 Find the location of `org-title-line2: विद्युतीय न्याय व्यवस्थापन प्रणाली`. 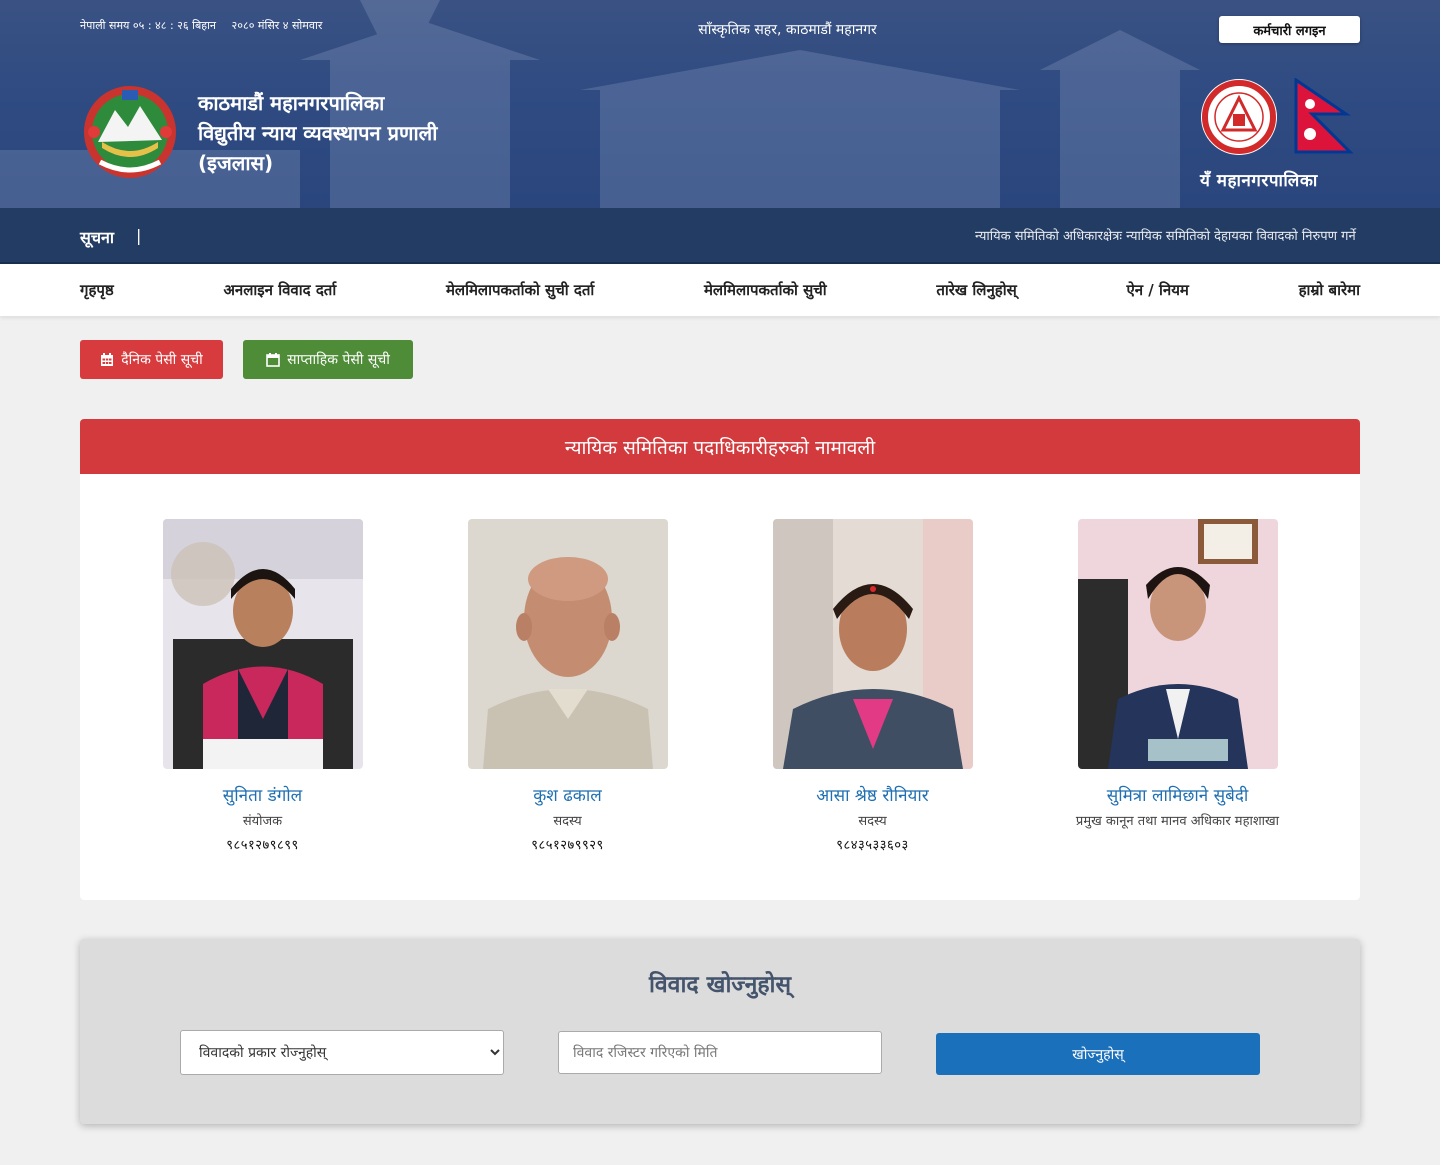

org-title-line2: विद्युतीय न्याय व्यवस्थापन प्रणाली is located at coordinates (318, 133).